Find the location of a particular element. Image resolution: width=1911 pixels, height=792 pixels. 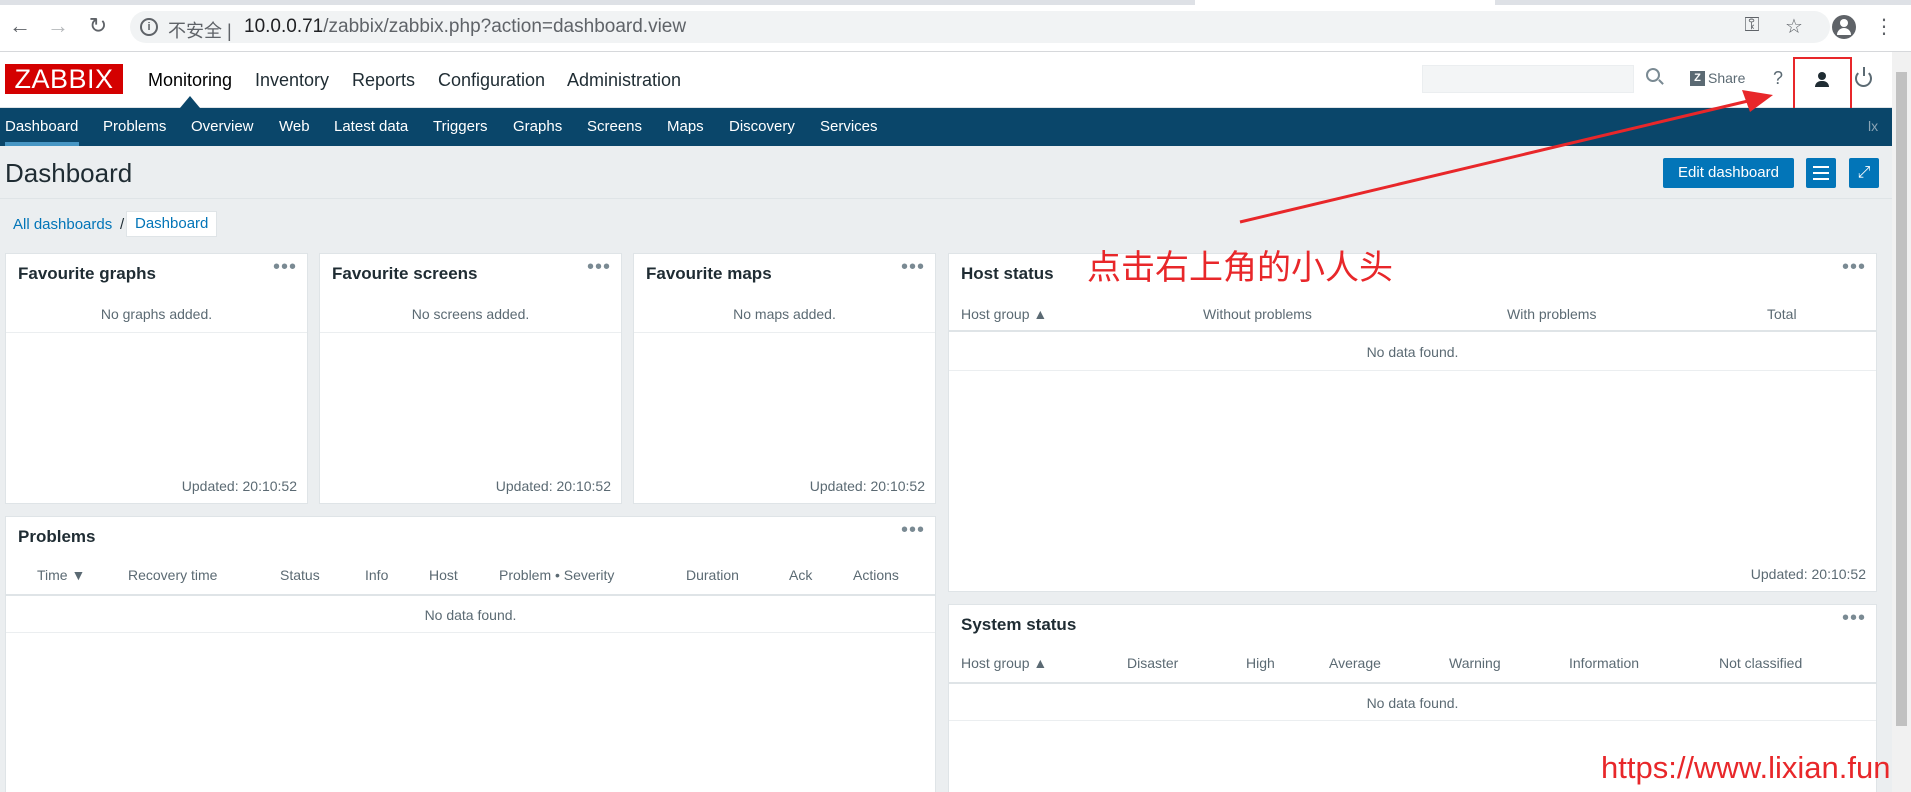

scrollbar-thumb is located at coordinates (1901, 399).